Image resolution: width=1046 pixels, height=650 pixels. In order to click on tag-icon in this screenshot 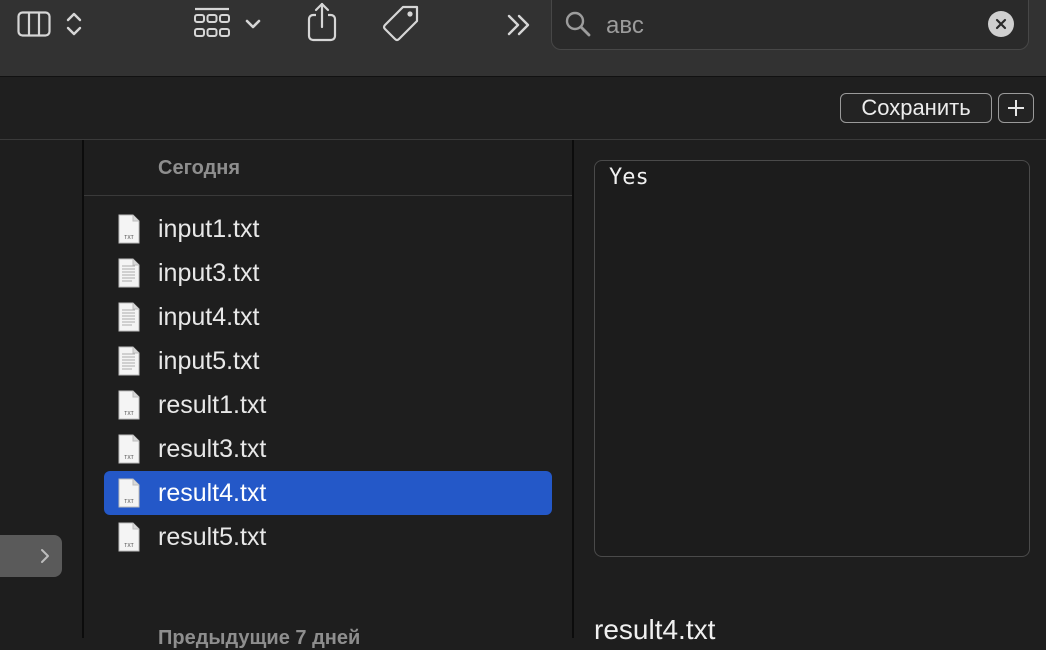, I will do `click(401, 23)`.